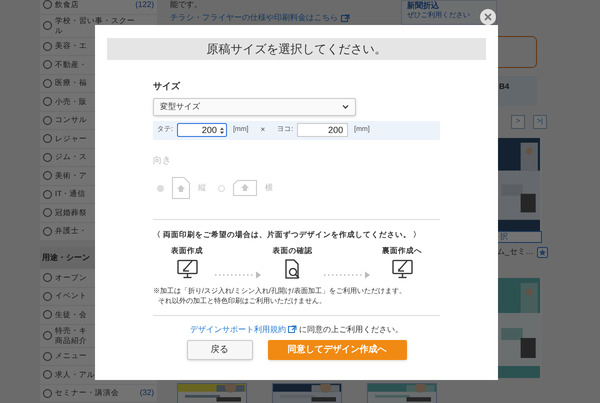 The image size is (600, 403). What do you see at coordinates (219, 350) in the screenshot?
I see `back-button: 戻る` at bounding box center [219, 350].